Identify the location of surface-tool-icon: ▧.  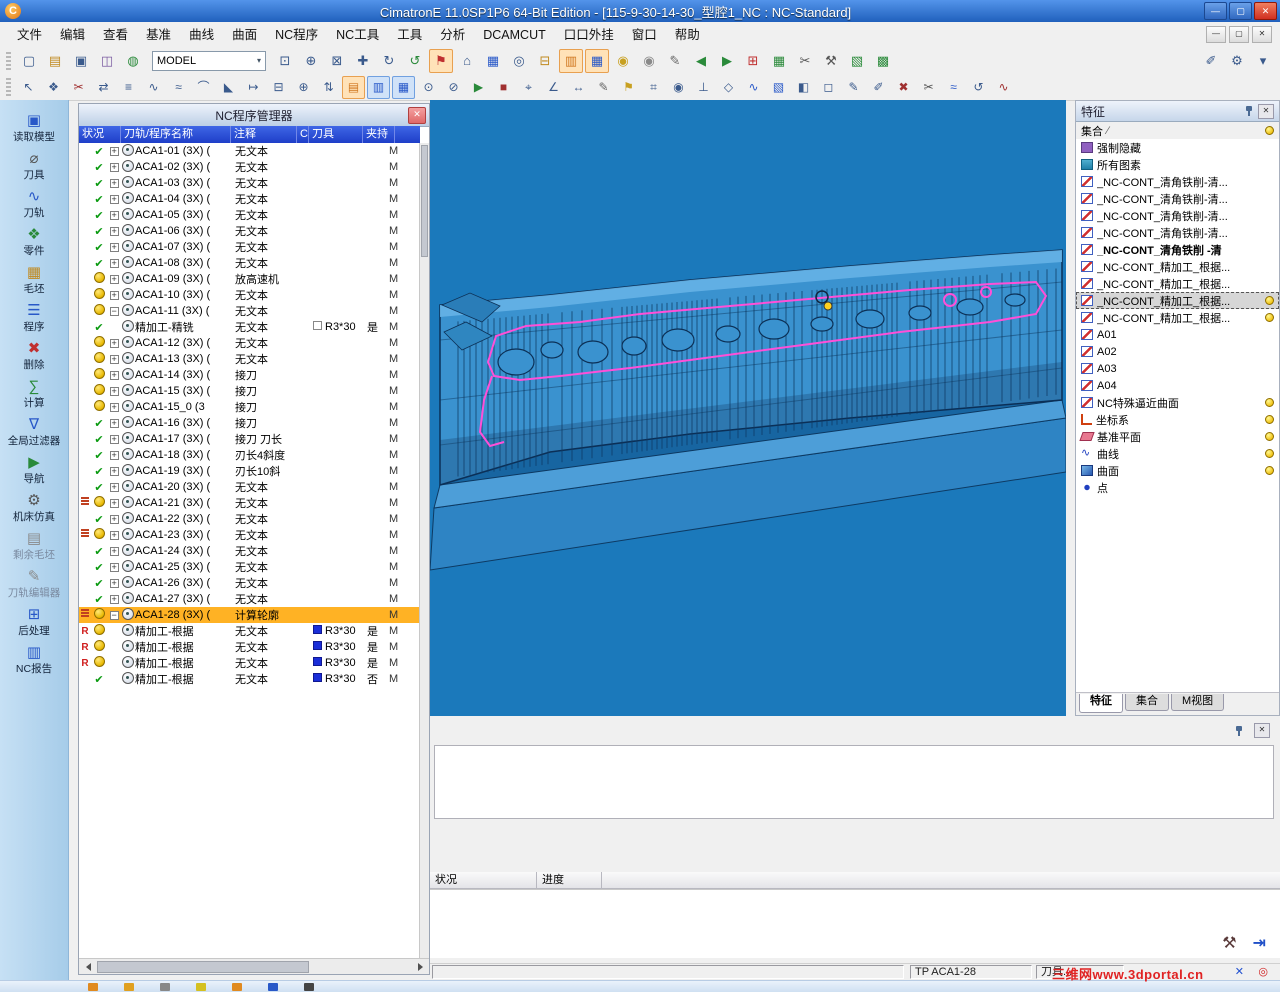
(778, 87).